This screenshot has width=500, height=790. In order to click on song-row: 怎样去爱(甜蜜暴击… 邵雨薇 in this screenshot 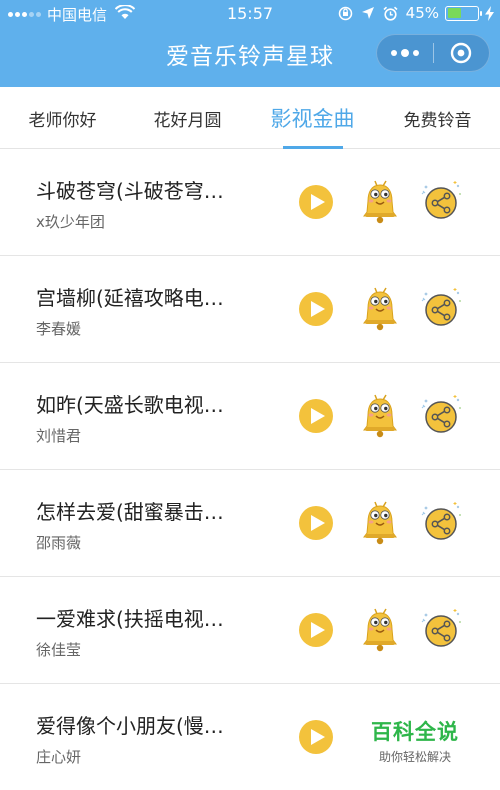, I will do `click(250, 523)`.